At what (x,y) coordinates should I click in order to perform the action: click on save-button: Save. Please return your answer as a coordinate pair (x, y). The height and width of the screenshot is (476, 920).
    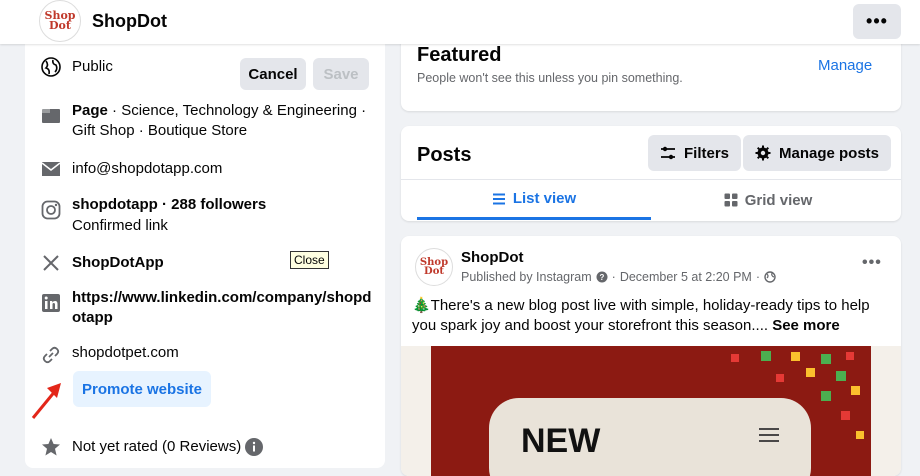
    Looking at the image, I should click on (341, 74).